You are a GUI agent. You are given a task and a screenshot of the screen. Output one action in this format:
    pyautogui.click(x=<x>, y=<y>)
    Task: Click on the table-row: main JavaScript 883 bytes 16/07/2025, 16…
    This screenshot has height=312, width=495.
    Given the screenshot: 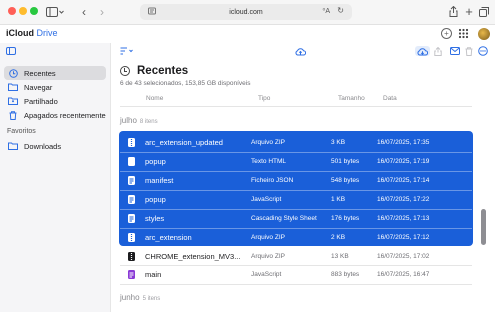 What is the action you would take?
    pyautogui.click(x=296, y=274)
    